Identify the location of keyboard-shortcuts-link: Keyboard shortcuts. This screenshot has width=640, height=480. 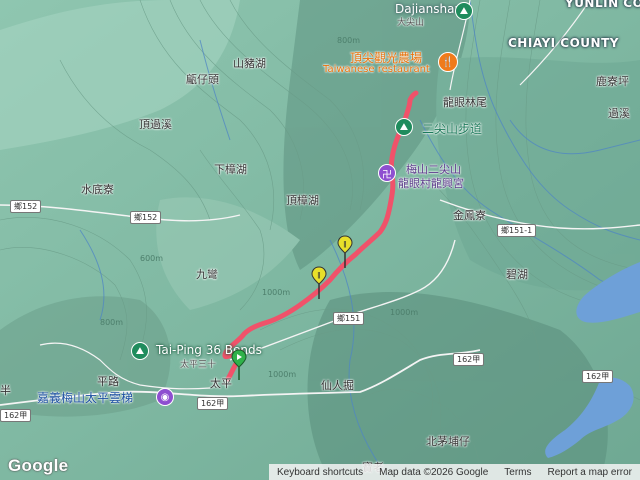
(320, 472).